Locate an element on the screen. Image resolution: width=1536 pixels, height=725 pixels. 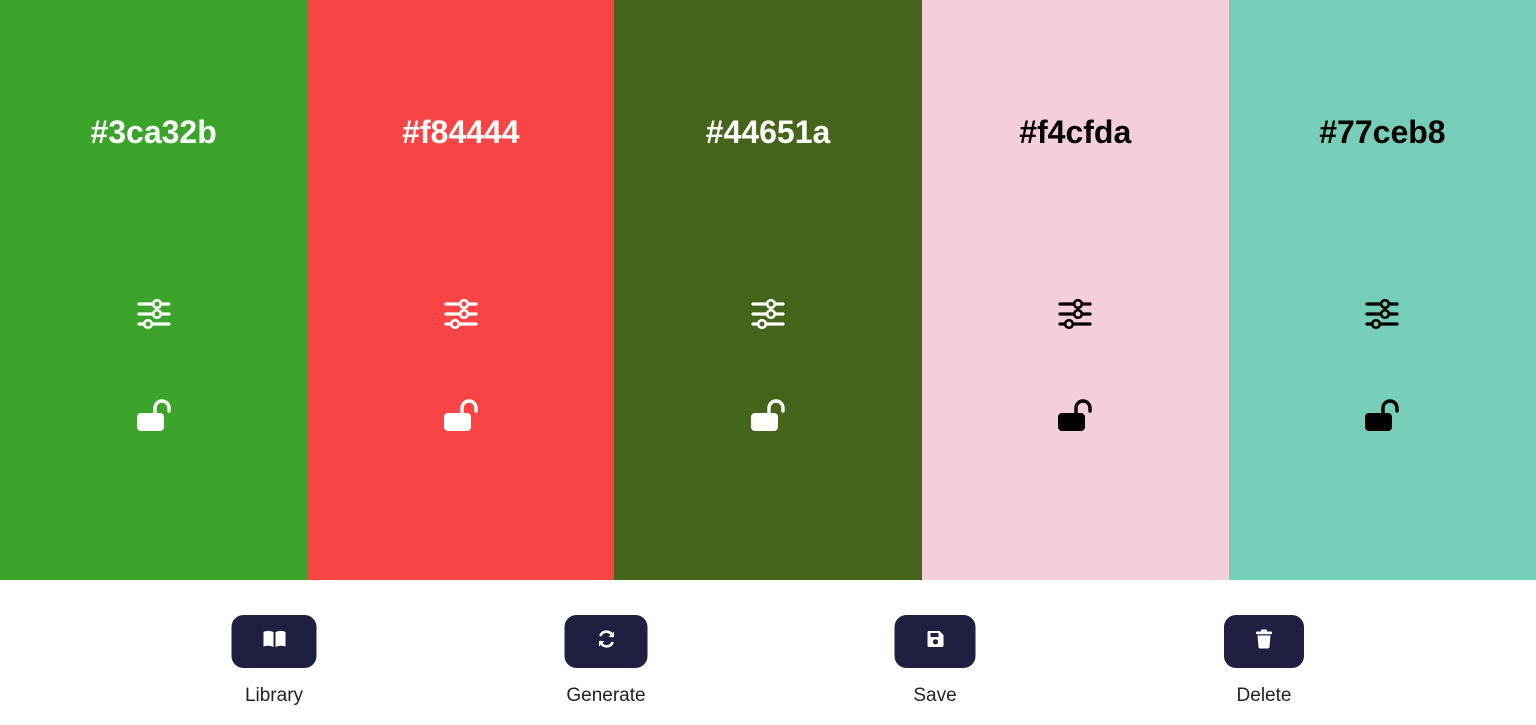
save-label: Save is located at coordinates (935, 695).